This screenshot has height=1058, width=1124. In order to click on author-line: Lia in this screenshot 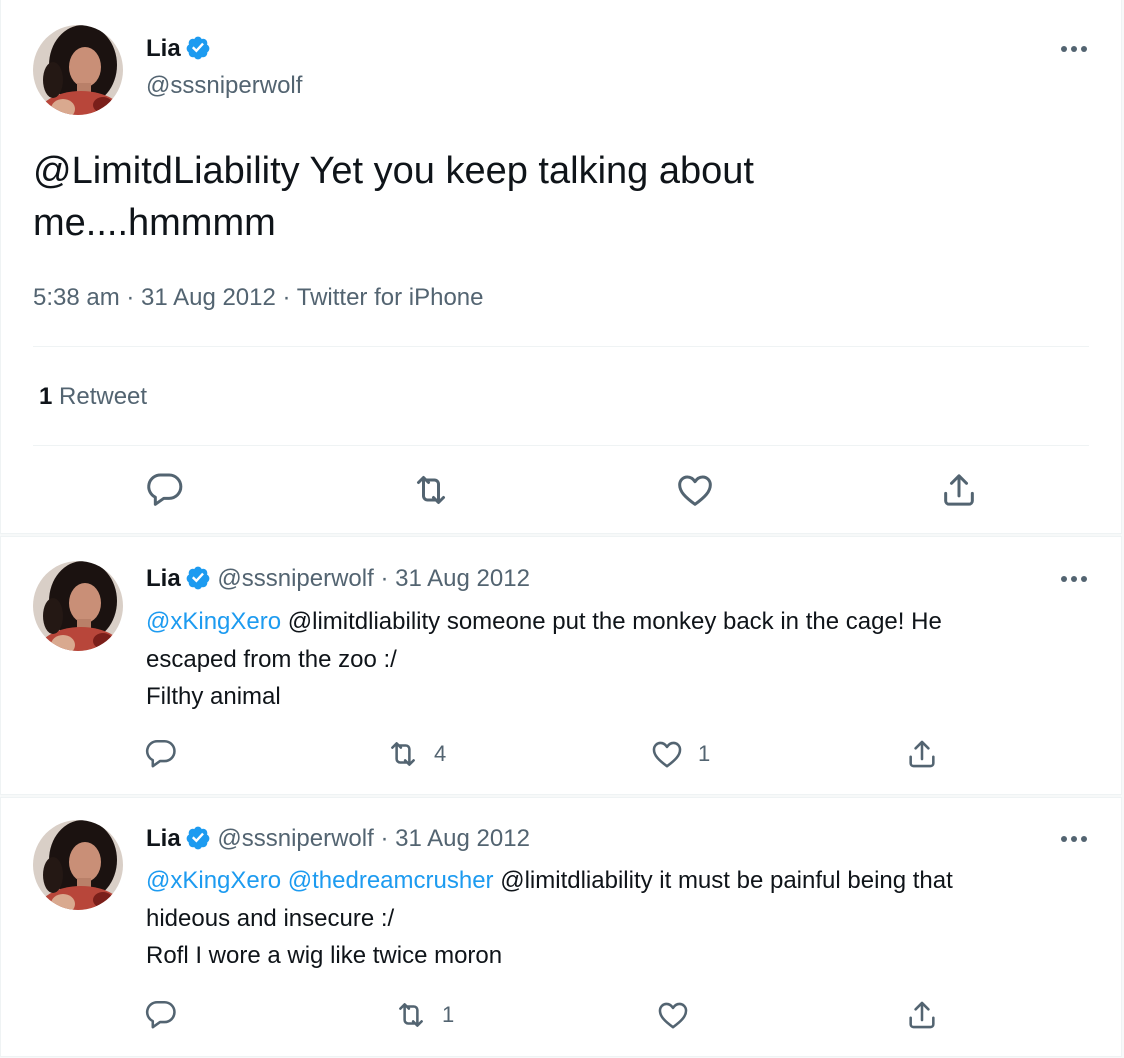, I will do `click(178, 50)`.